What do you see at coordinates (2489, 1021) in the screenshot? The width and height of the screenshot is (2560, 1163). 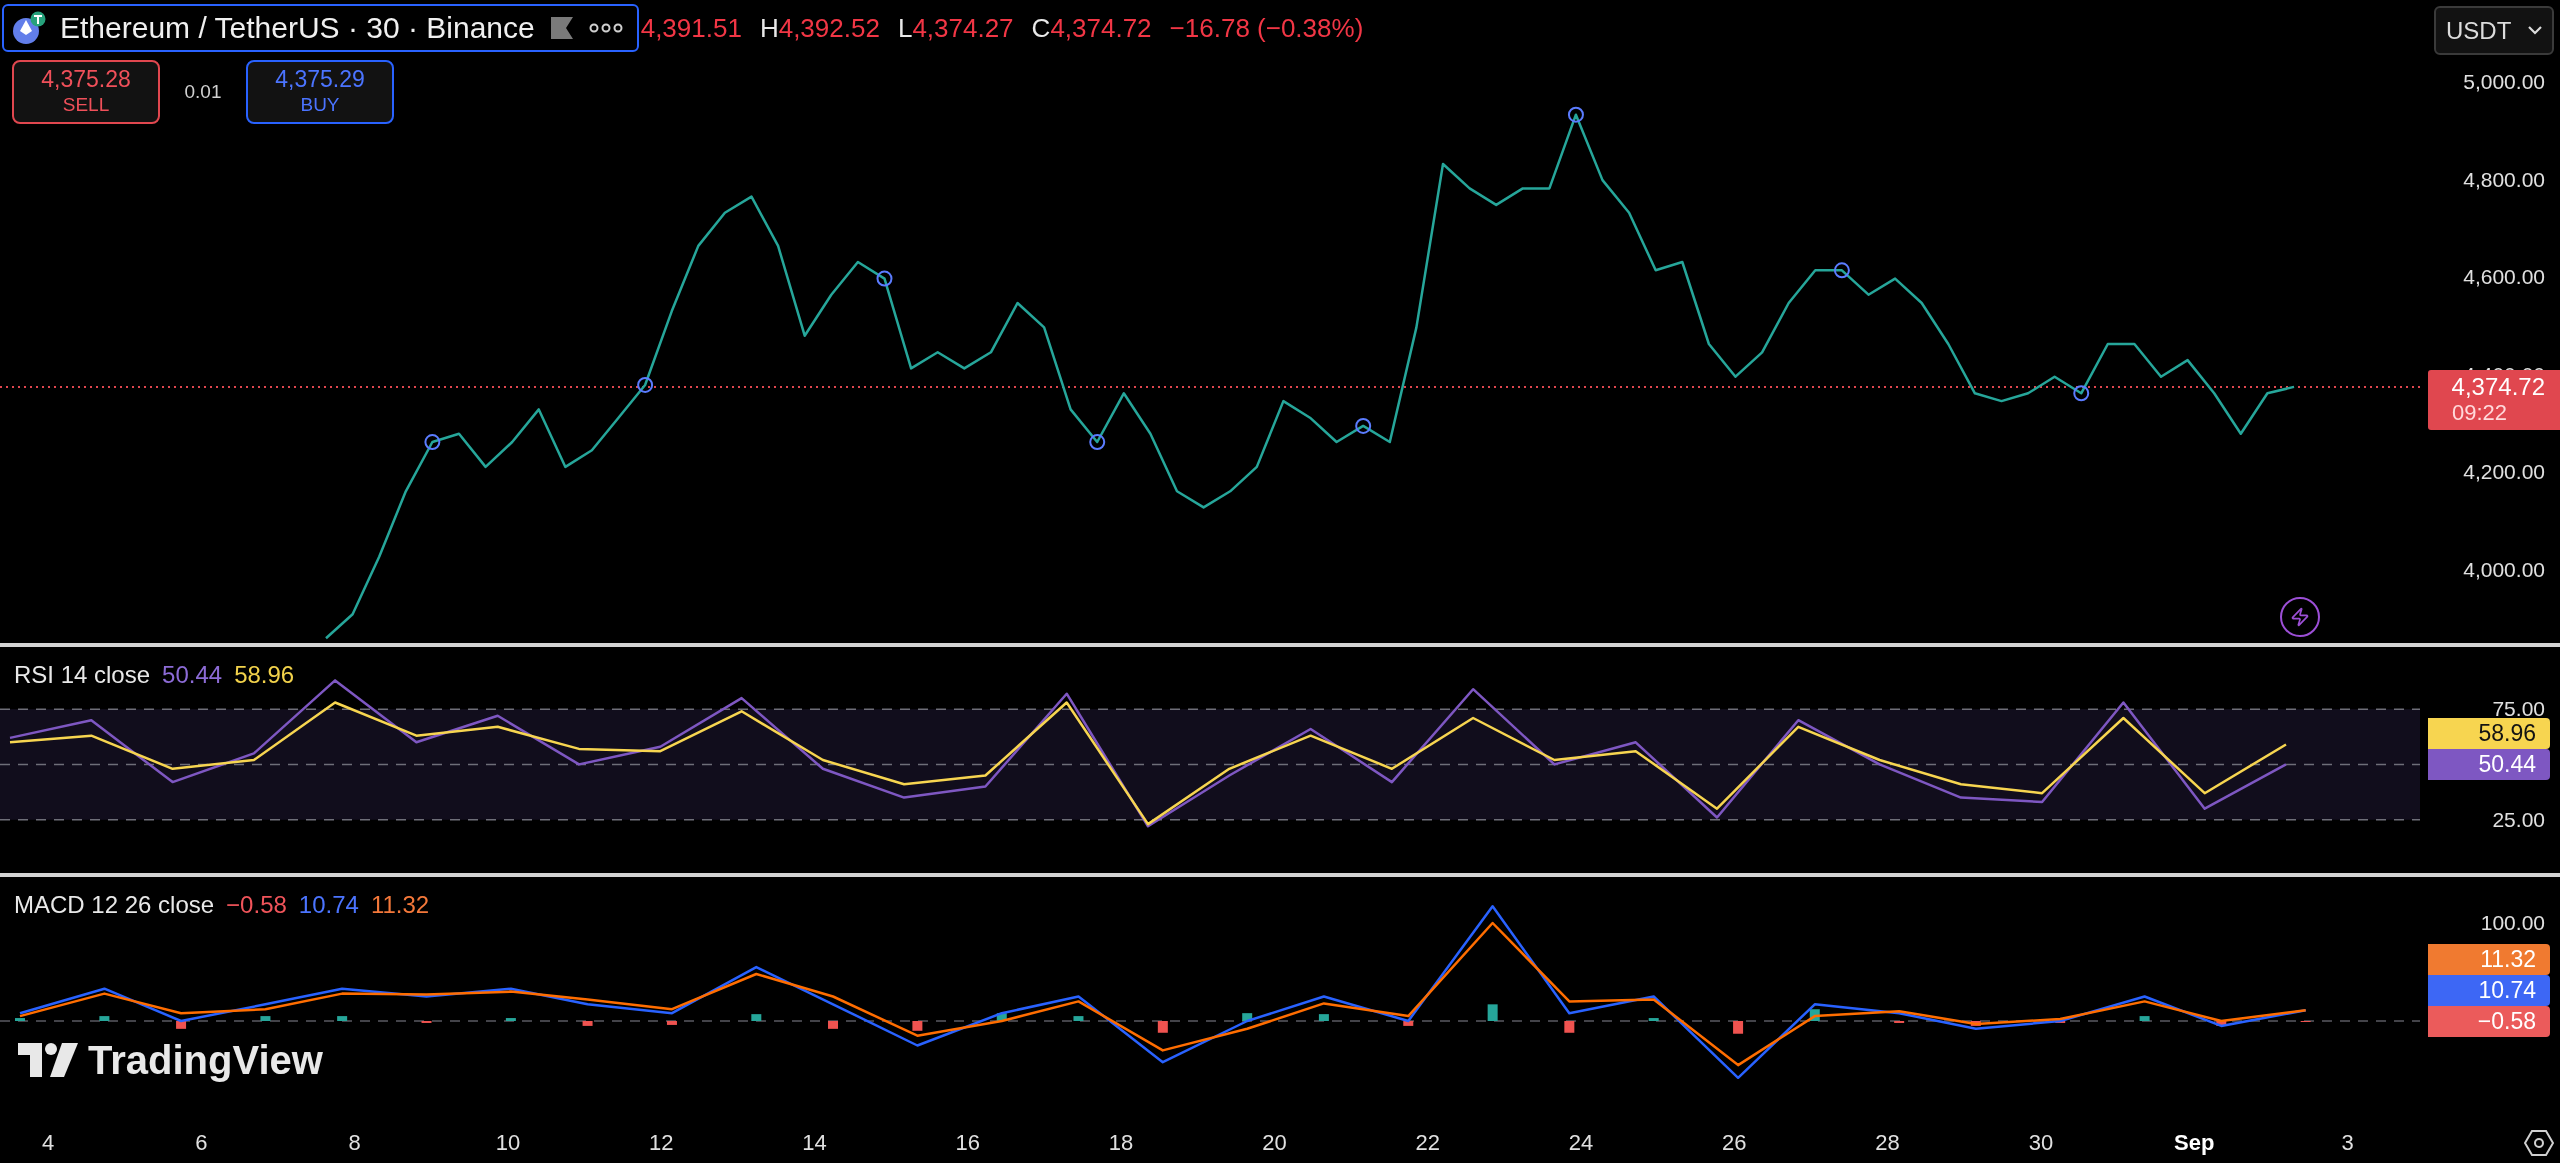 I see `value-tag: −0.58` at bounding box center [2489, 1021].